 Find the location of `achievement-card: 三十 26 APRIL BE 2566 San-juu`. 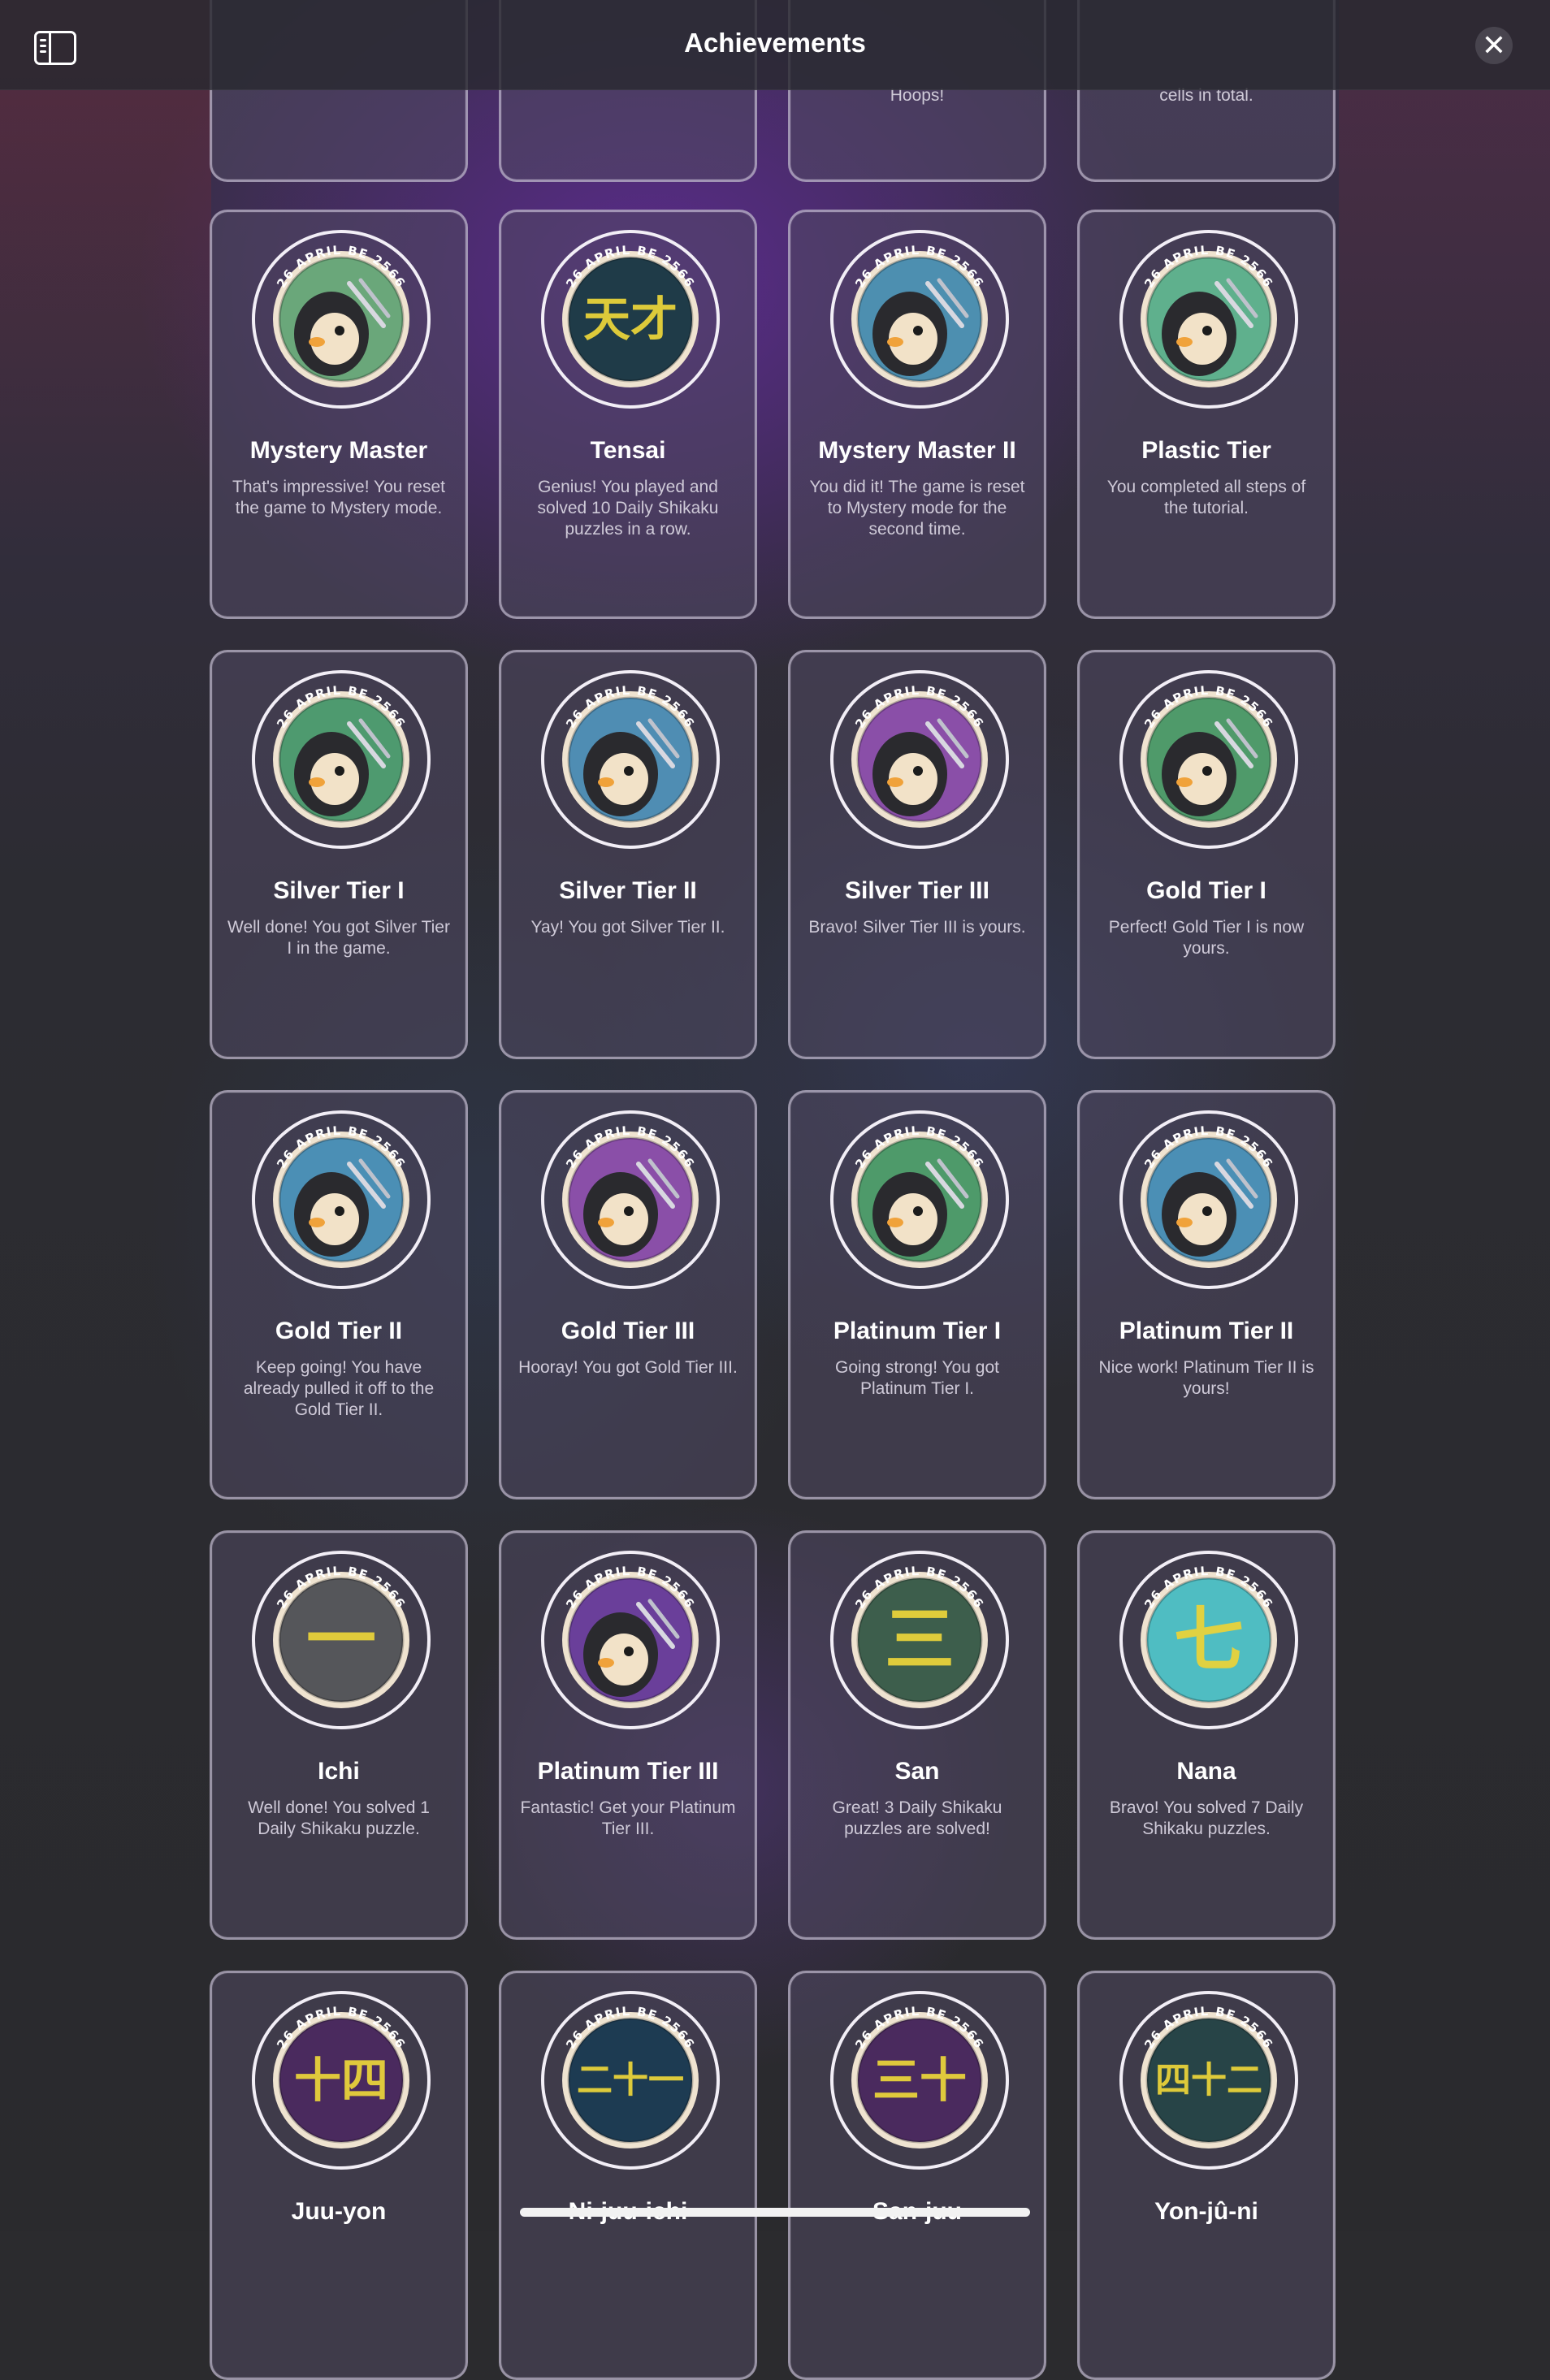

achievement-card: 三十 26 APRIL BE 2566 San-juu is located at coordinates (917, 2175).